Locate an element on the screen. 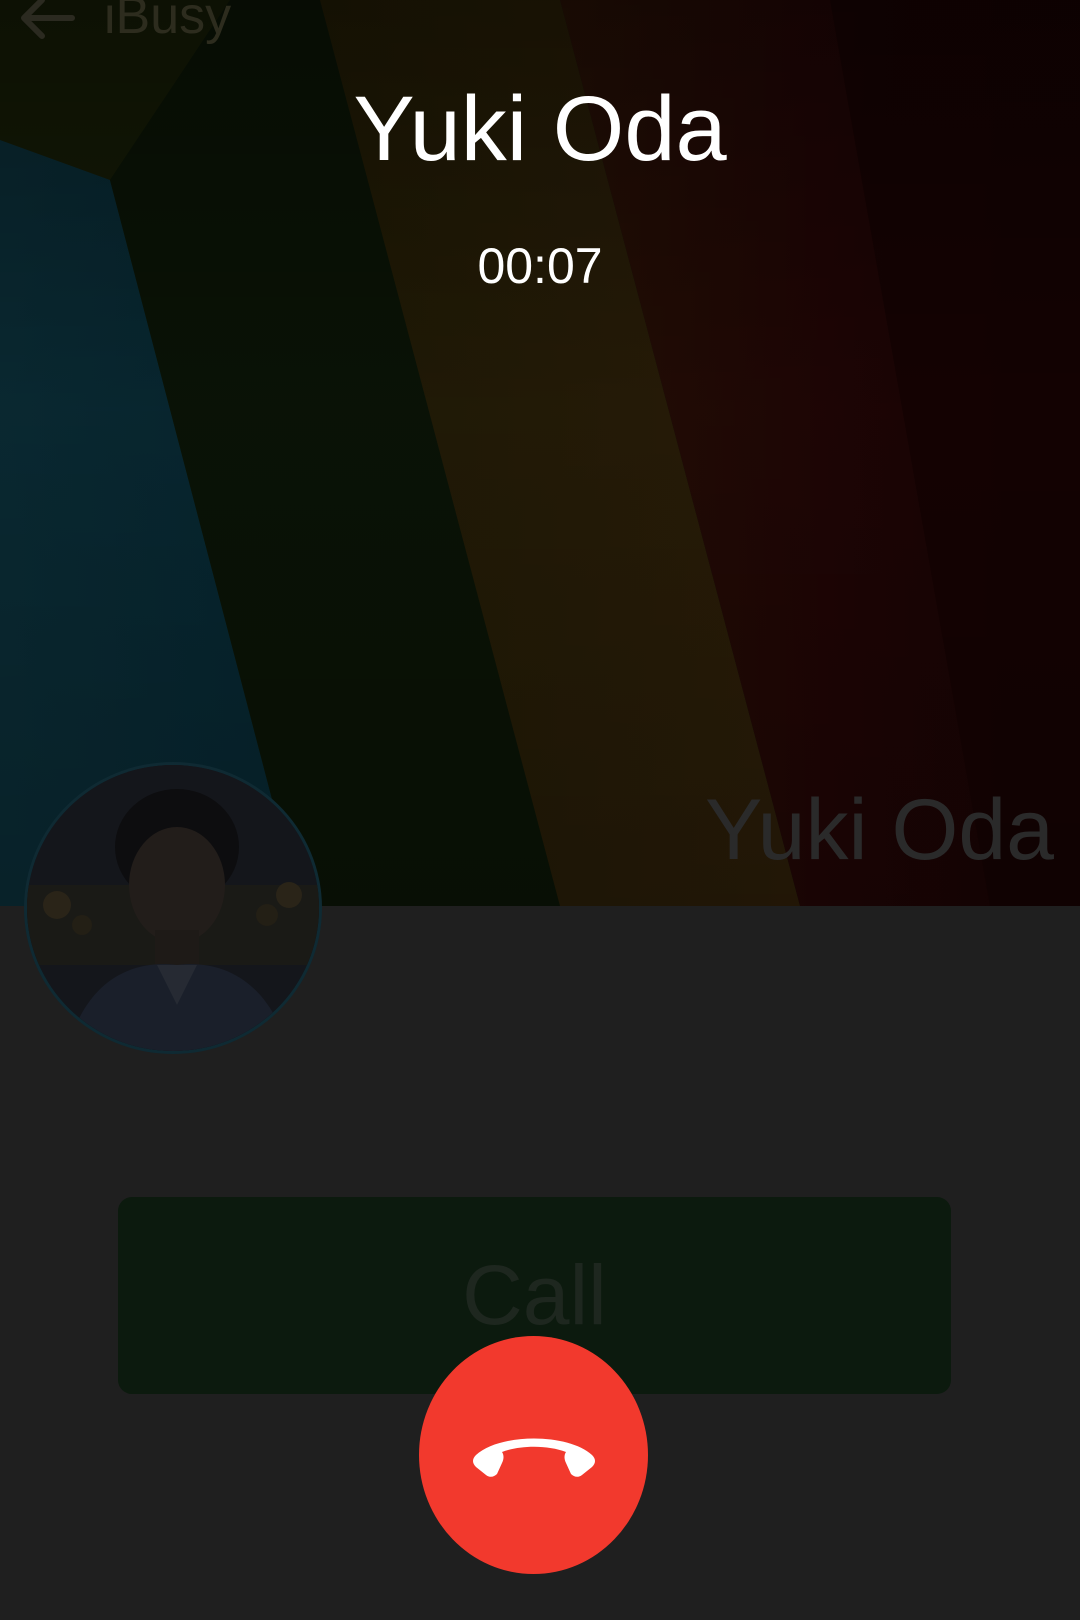 The image size is (1080, 1620). call-duration: 00:07 is located at coordinates (540, 266).